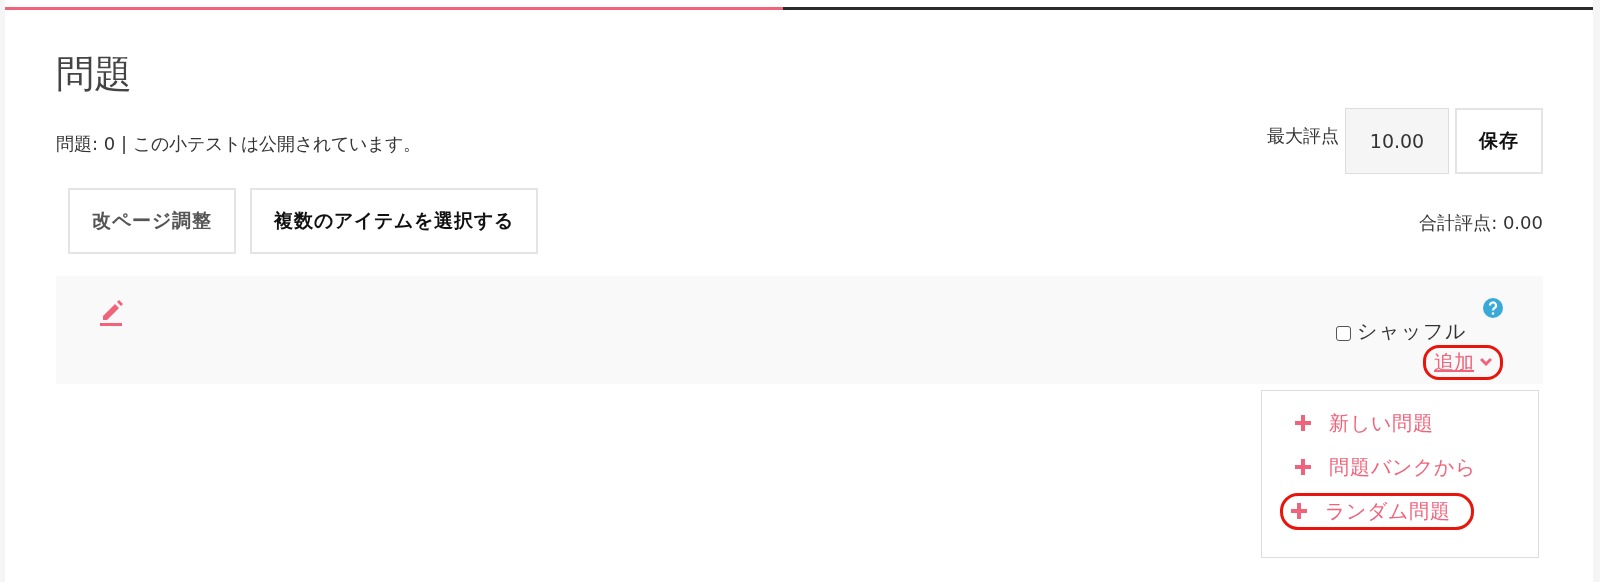 Image resolution: width=1600 pixels, height=582 pixels. What do you see at coordinates (1499, 140) in the screenshot?
I see `save-button: 保存` at bounding box center [1499, 140].